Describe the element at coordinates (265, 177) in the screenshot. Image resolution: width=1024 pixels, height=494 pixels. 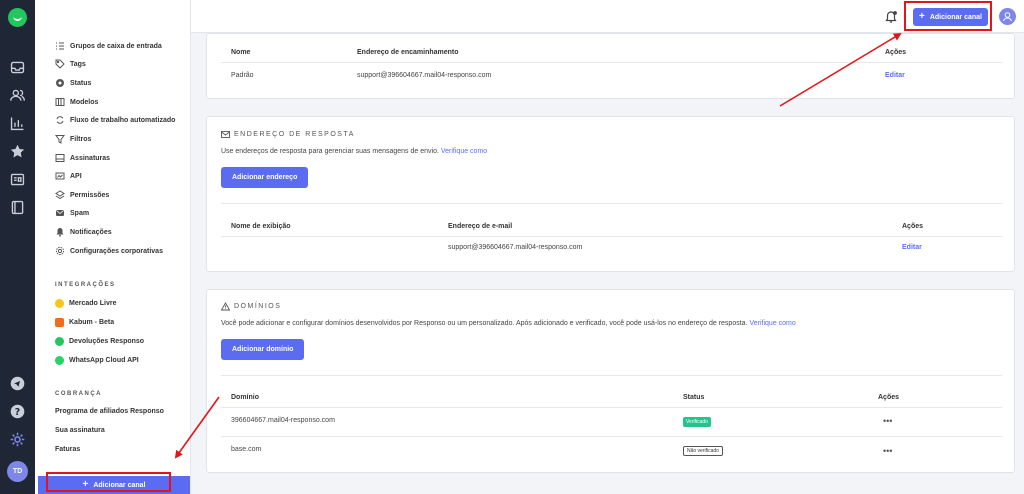
I see `add-address-button: Adicionar endereço` at that location.